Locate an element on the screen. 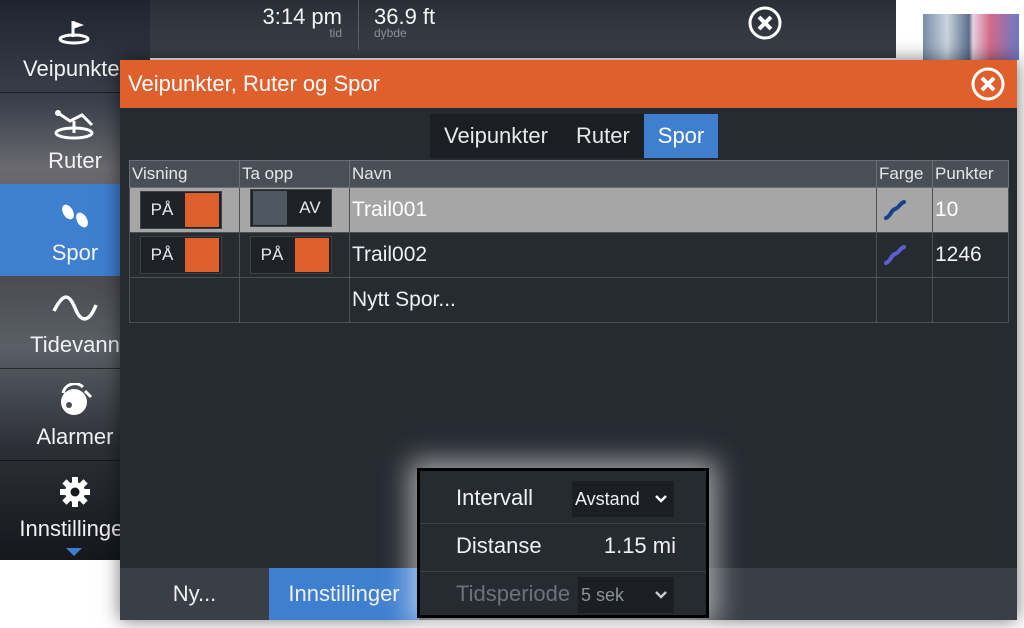 The height and width of the screenshot is (628, 1024). sidebar-item-label: Innstillinger is located at coordinates (75, 528).